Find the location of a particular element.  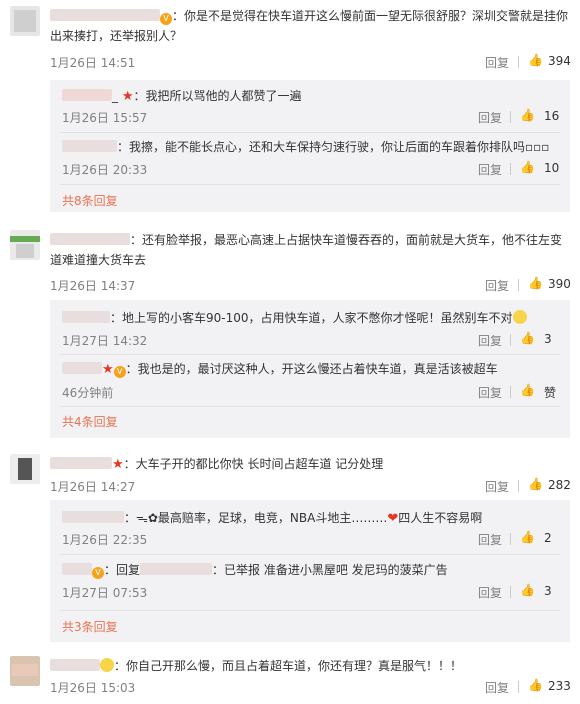

comment-time: 1月26日 14:51 is located at coordinates (93, 63).